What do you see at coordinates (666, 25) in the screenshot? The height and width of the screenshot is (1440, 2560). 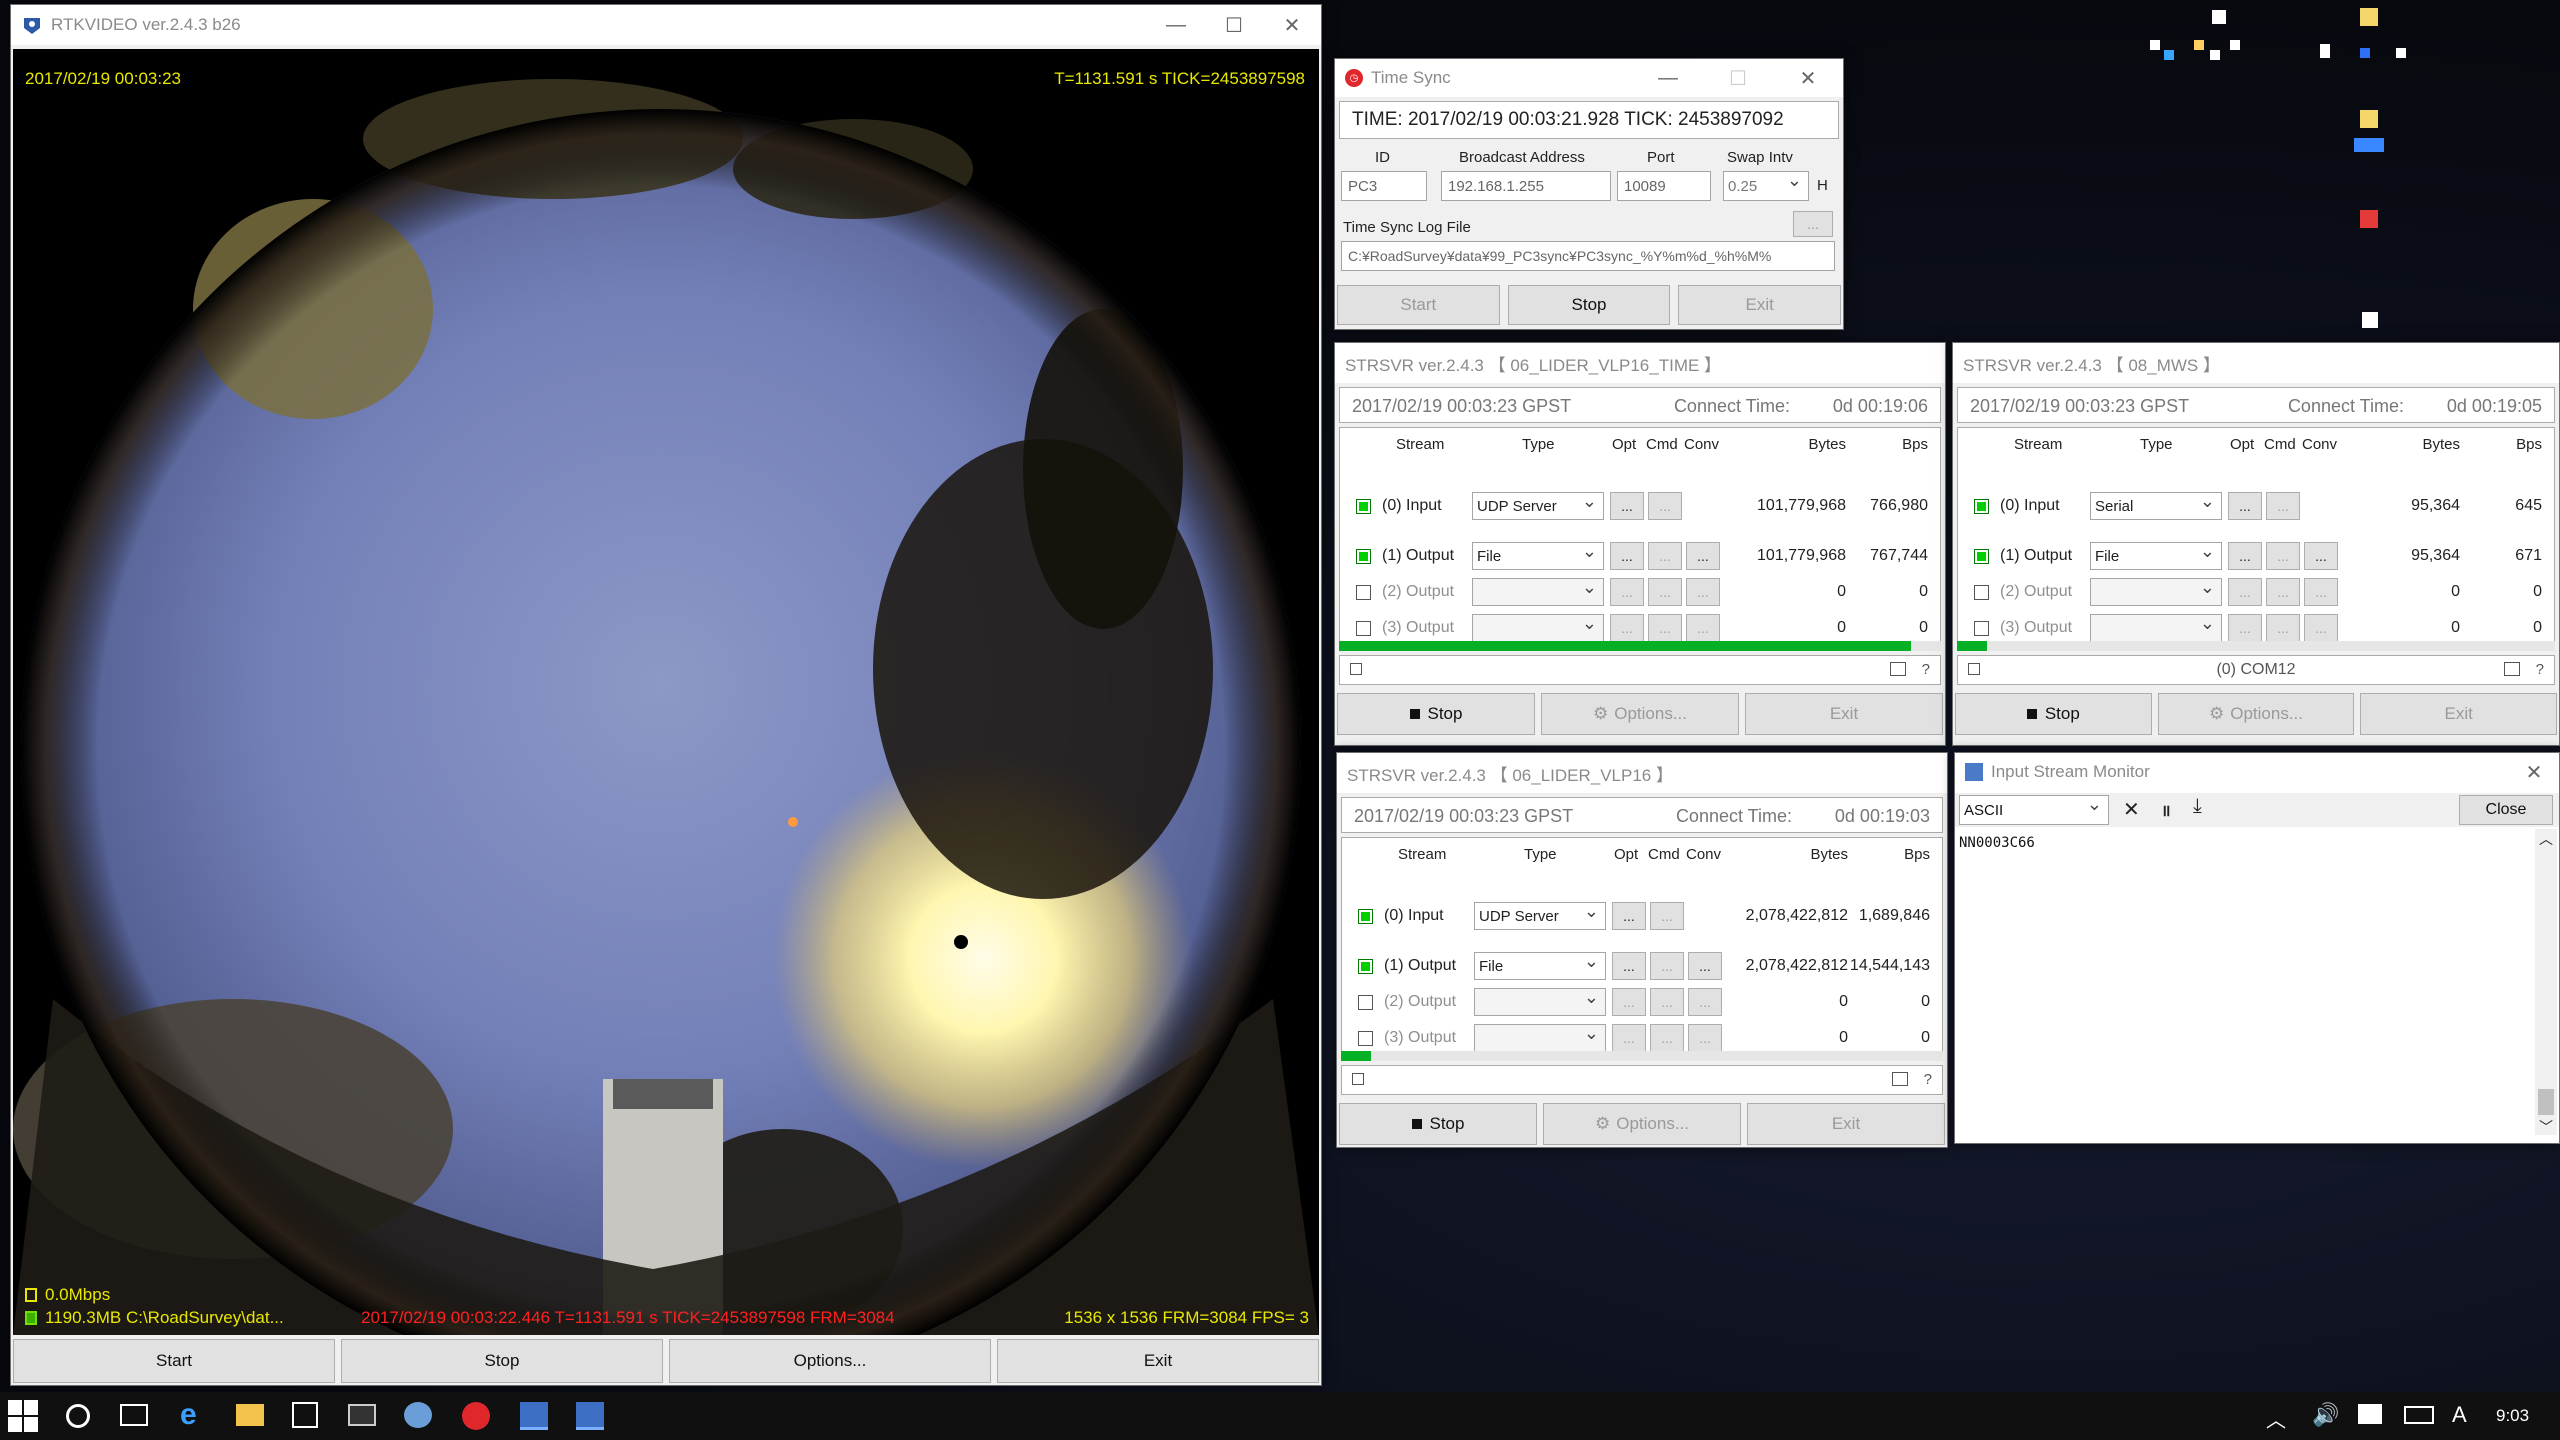 I see `rtkvideo-titlebar: RTKVIDEO ver.2.4.3 b26 — ☐ ✕` at bounding box center [666, 25].